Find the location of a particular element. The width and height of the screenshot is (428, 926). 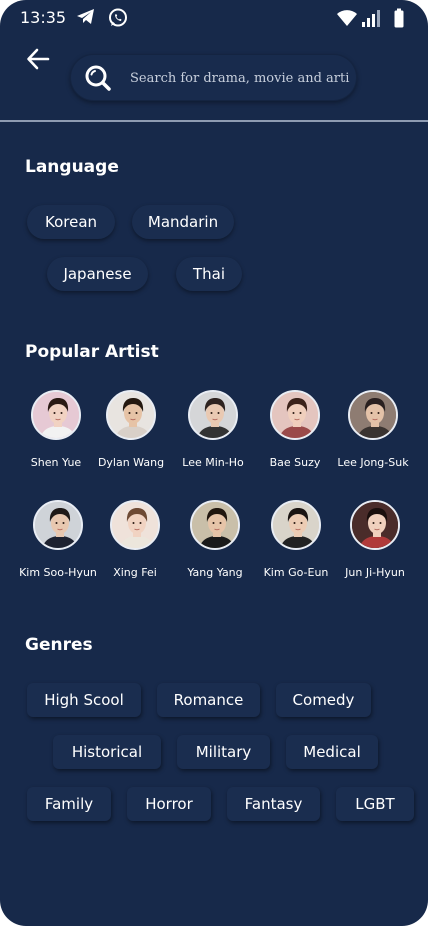

header-divider is located at coordinates (214, 121).